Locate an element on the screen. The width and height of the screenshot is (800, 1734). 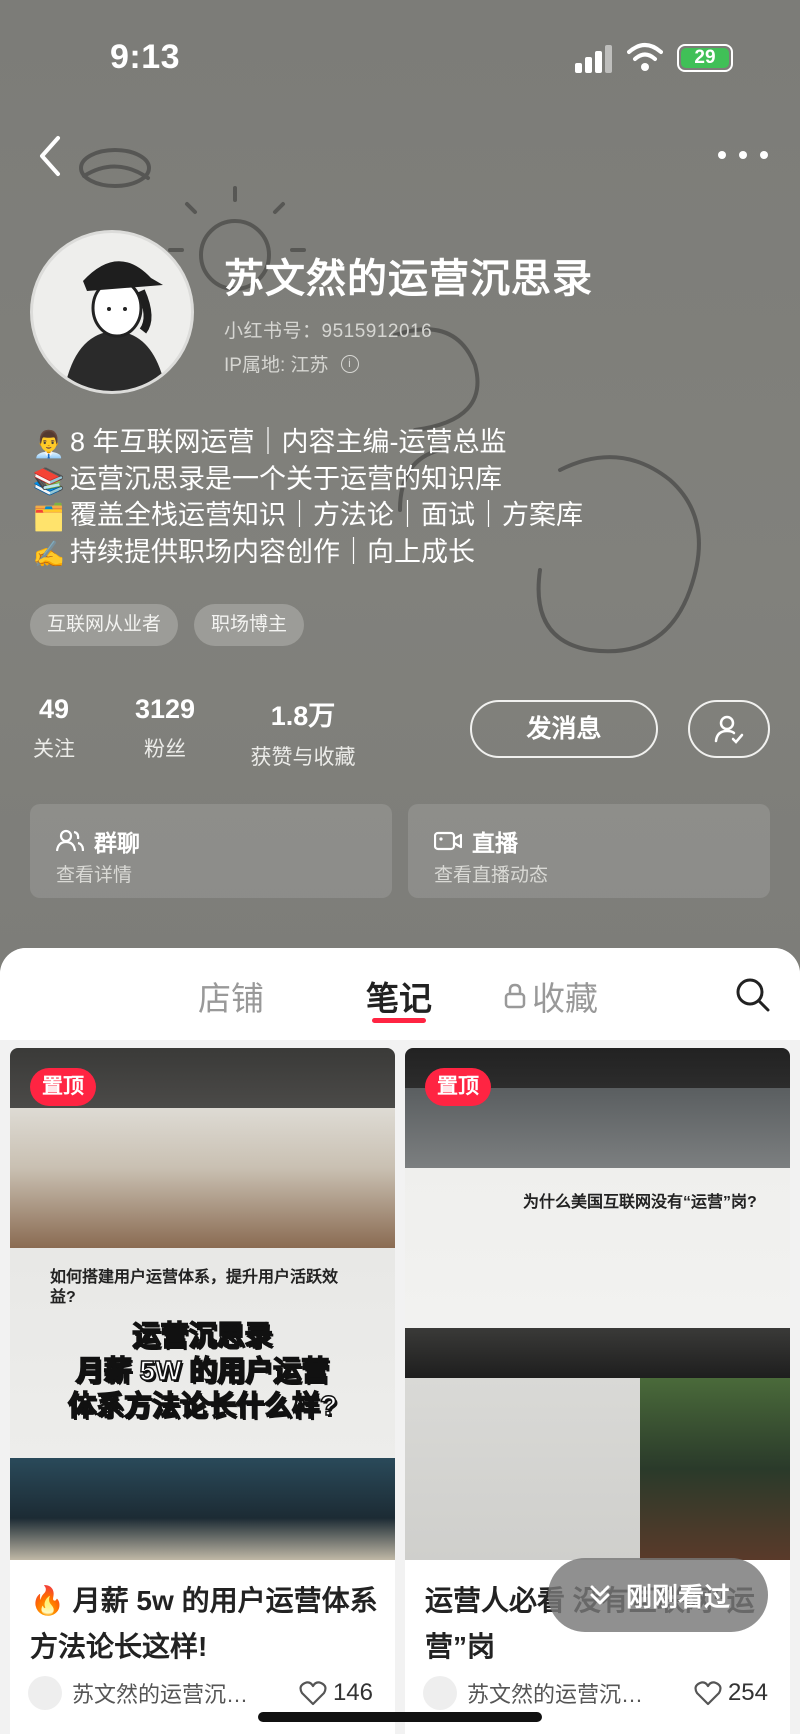
ip-location-text: IP属地: 江苏 is located at coordinates (276, 365).